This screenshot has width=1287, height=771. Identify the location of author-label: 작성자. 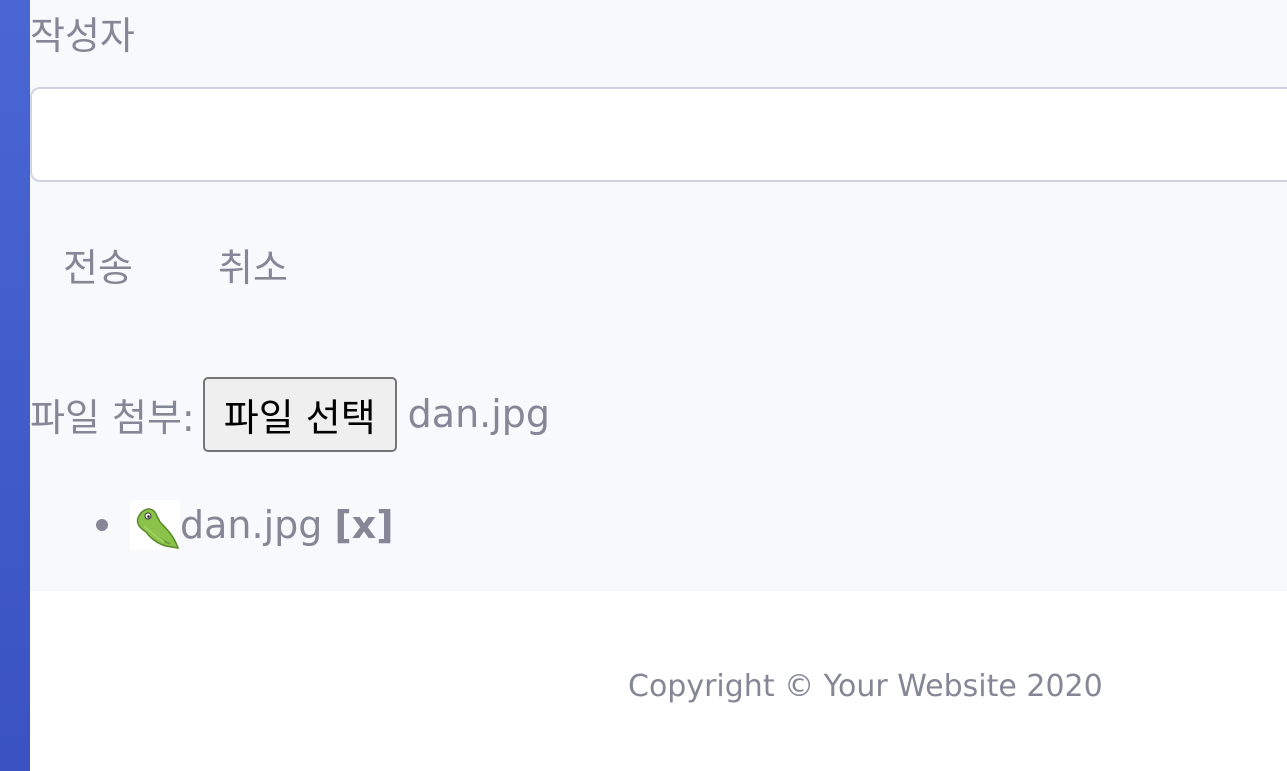
(82, 36).